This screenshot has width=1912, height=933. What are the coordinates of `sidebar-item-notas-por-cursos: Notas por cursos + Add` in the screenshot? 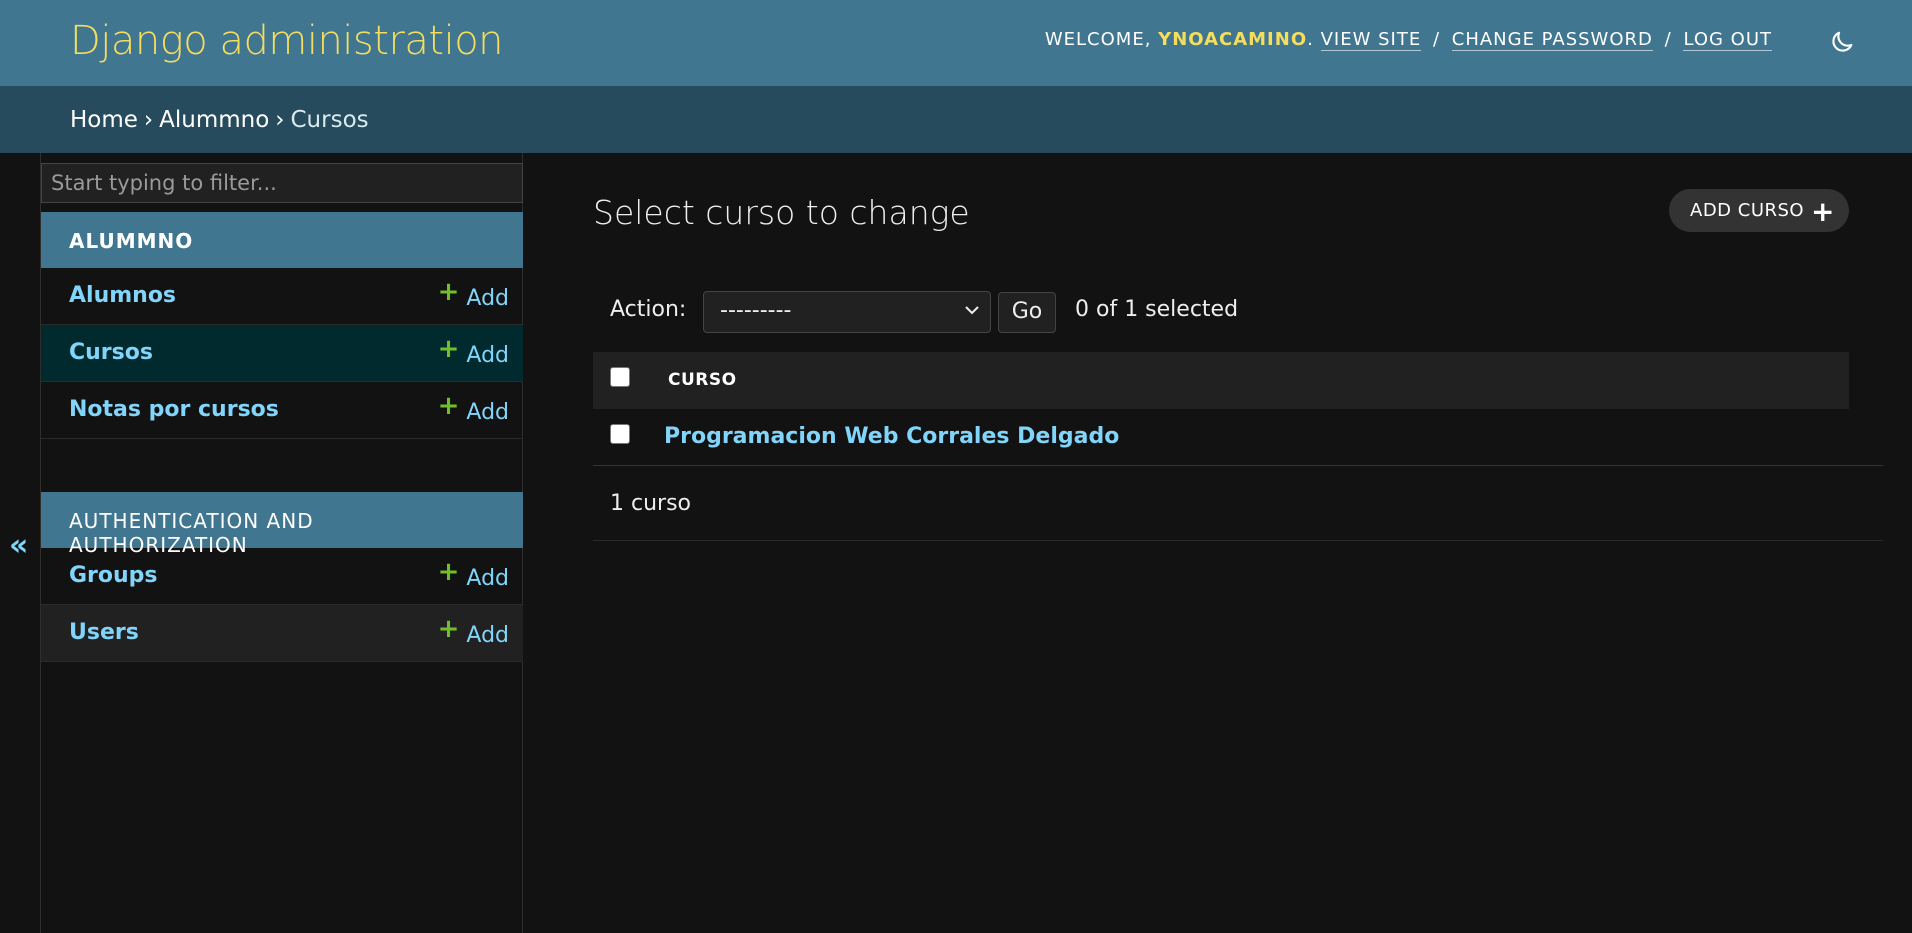 It's located at (282, 410).